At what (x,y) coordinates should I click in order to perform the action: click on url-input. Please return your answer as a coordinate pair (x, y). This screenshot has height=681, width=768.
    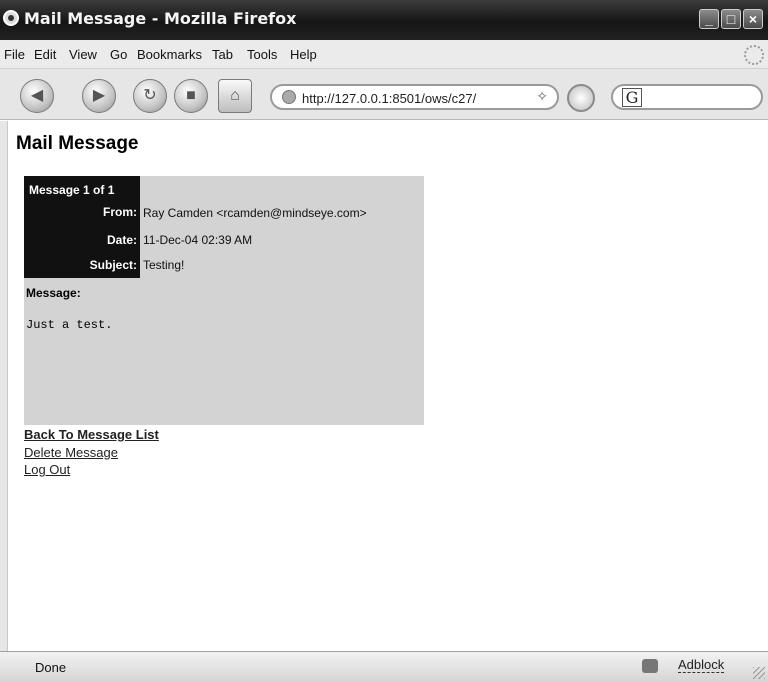
    Looking at the image, I should click on (412, 98).